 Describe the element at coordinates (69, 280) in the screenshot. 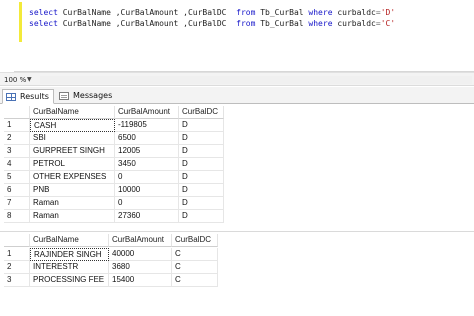

I see `cell-curbalname: PROCESSING FEE` at that location.